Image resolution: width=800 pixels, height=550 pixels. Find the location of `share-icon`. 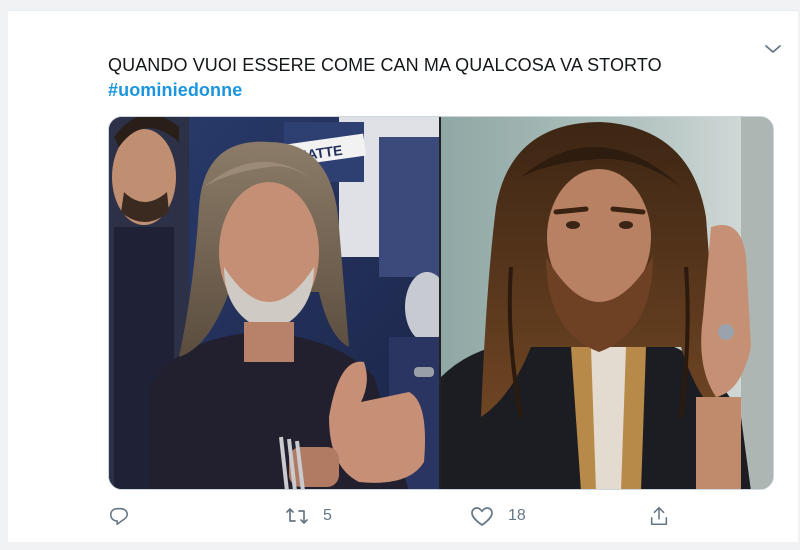

share-icon is located at coordinates (659, 516).